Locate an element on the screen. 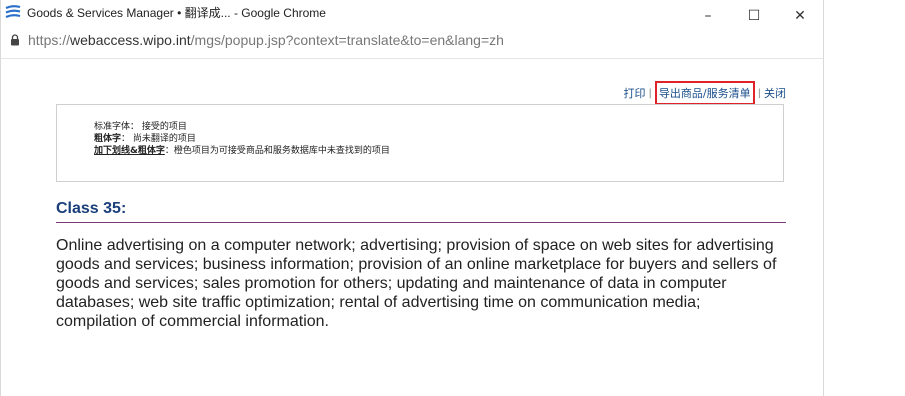 This screenshot has height=396, width=905. legend-row-standard: 标准字体： 接受的项目 is located at coordinates (140, 127).